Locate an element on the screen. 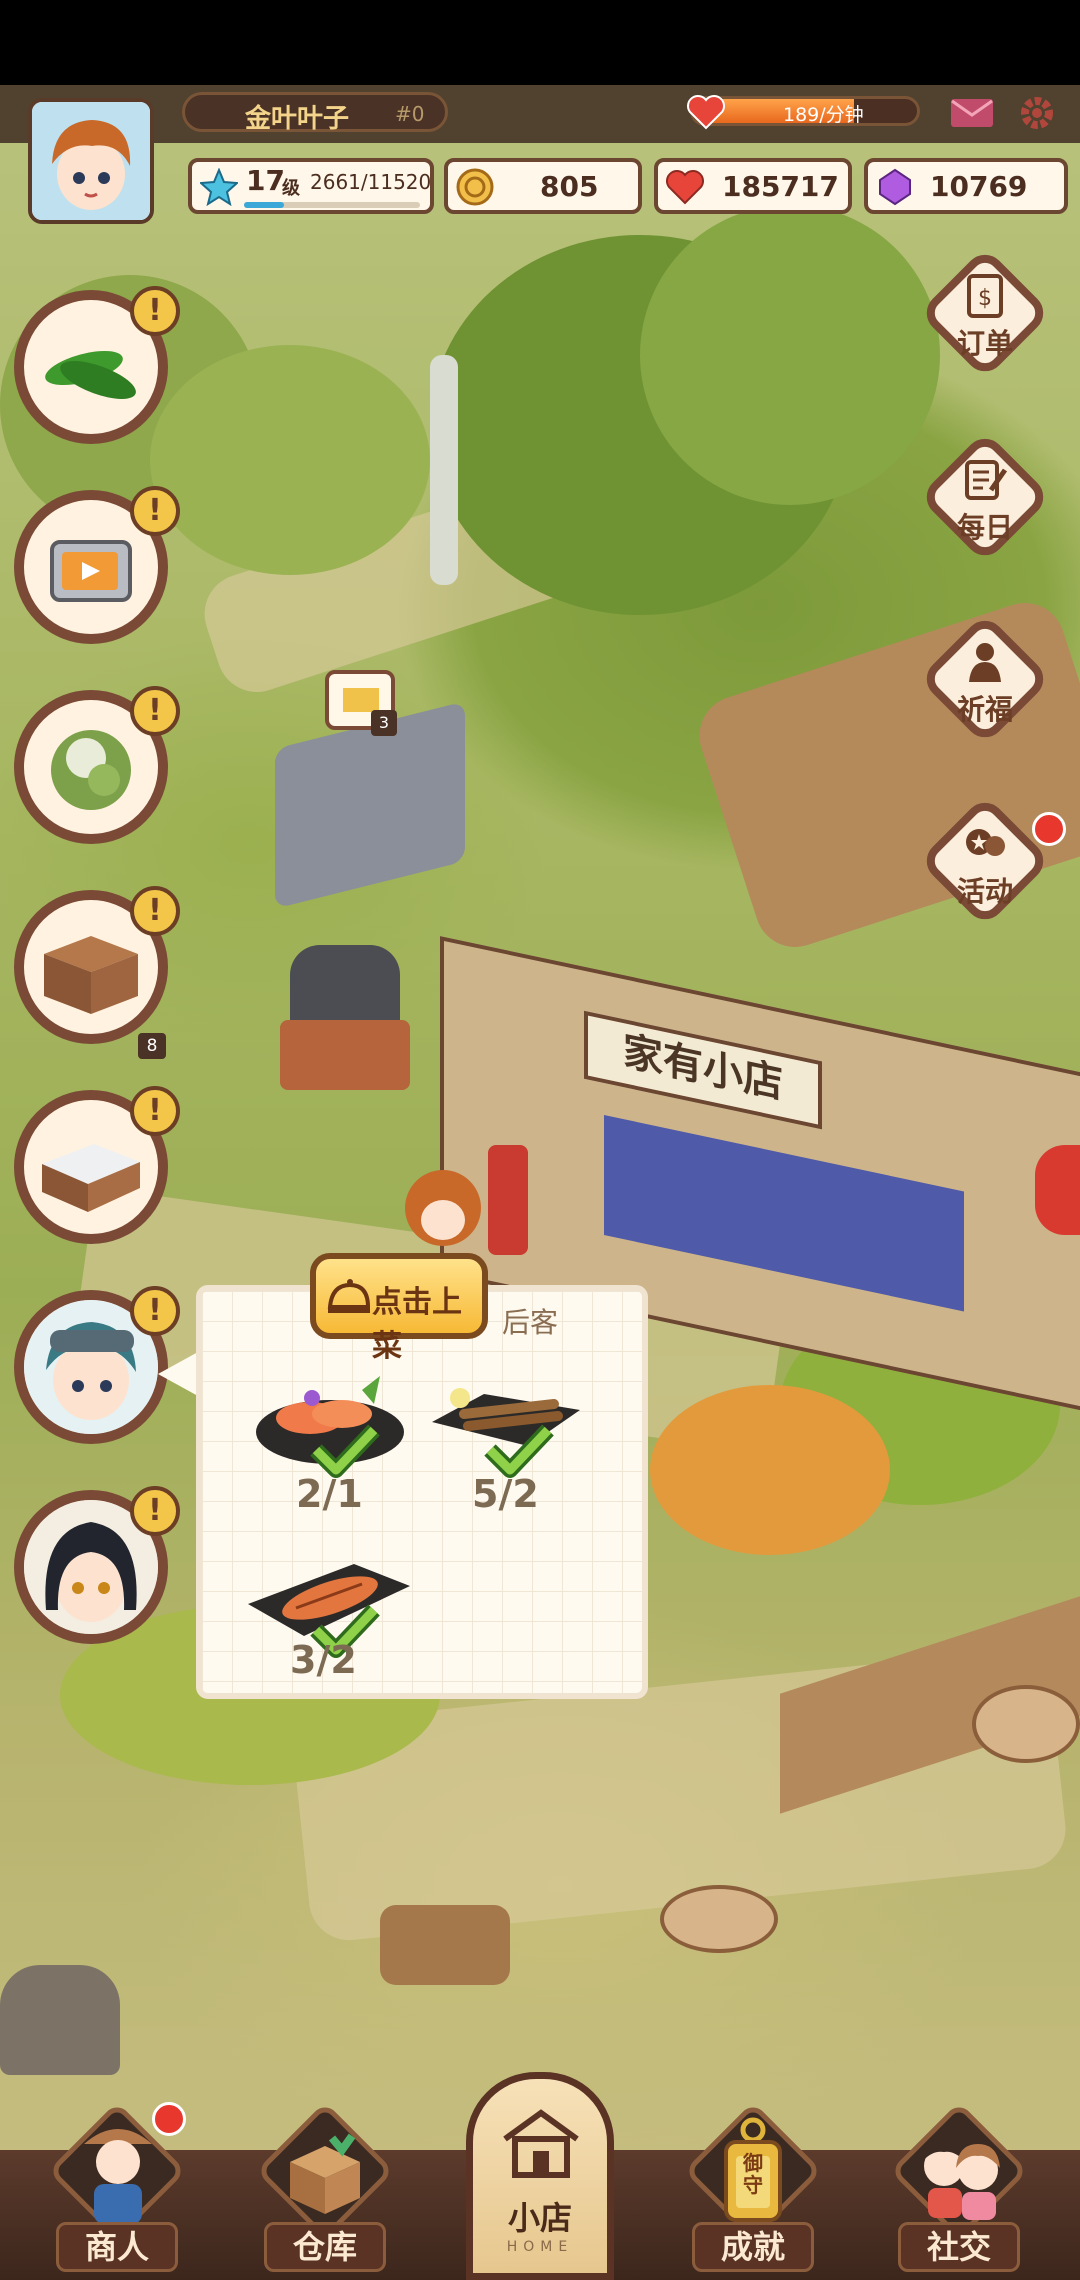 The image size is (1080, 2280). order-book-icon: $ is located at coordinates (985, 296).